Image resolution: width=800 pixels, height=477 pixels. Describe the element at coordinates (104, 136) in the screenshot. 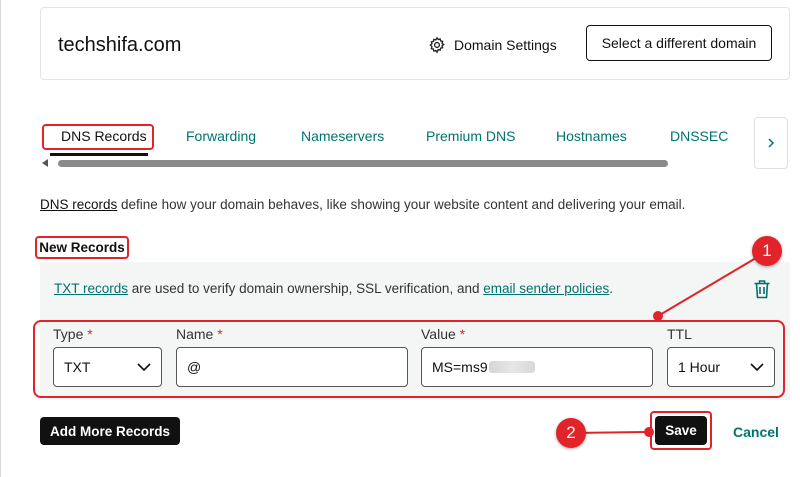

I see `tab-dns-records: DNS Records` at that location.